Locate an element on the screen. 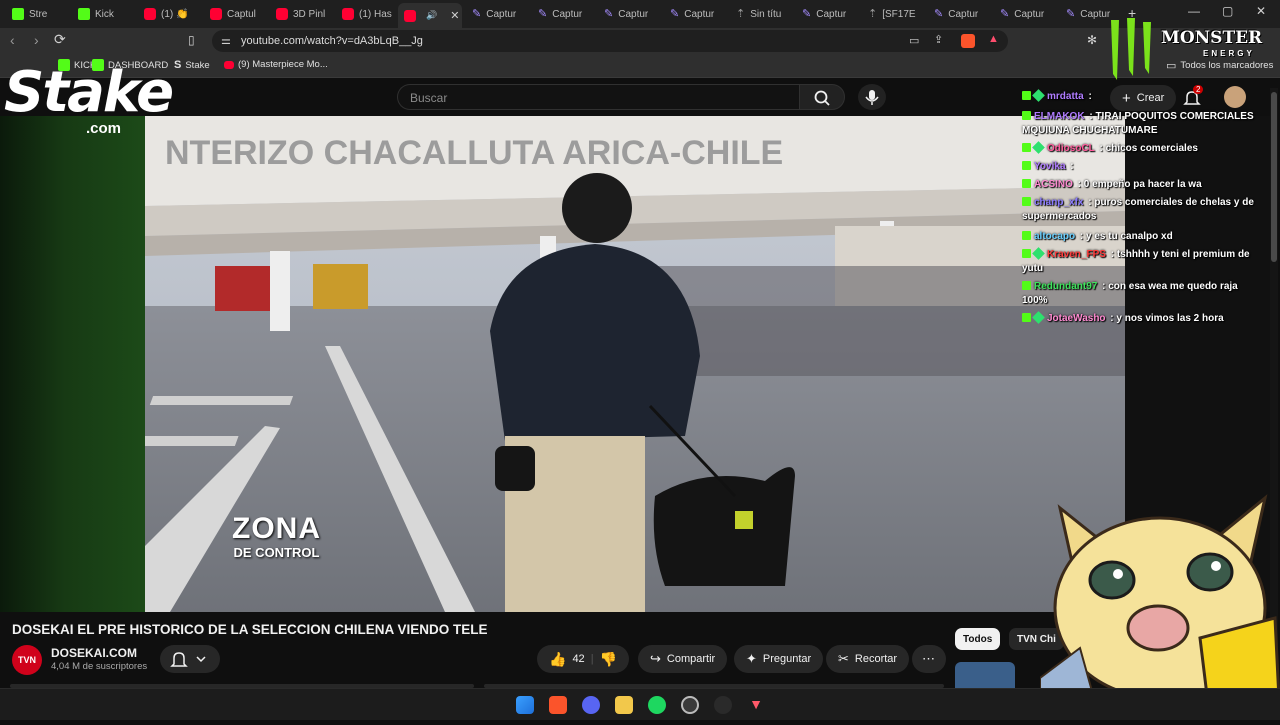 This screenshot has width=1280, height=725. browser-tab: (1) Has is located at coordinates (367, 14).